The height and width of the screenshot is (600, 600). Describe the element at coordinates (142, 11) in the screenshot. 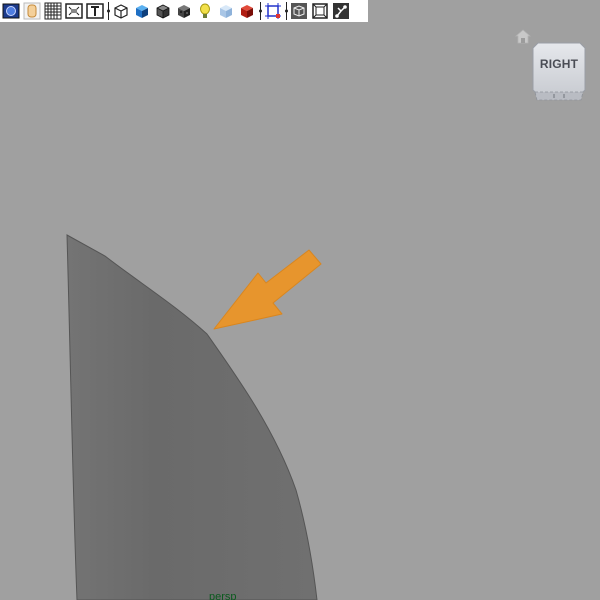

I see `smooth-shade-icon` at that location.